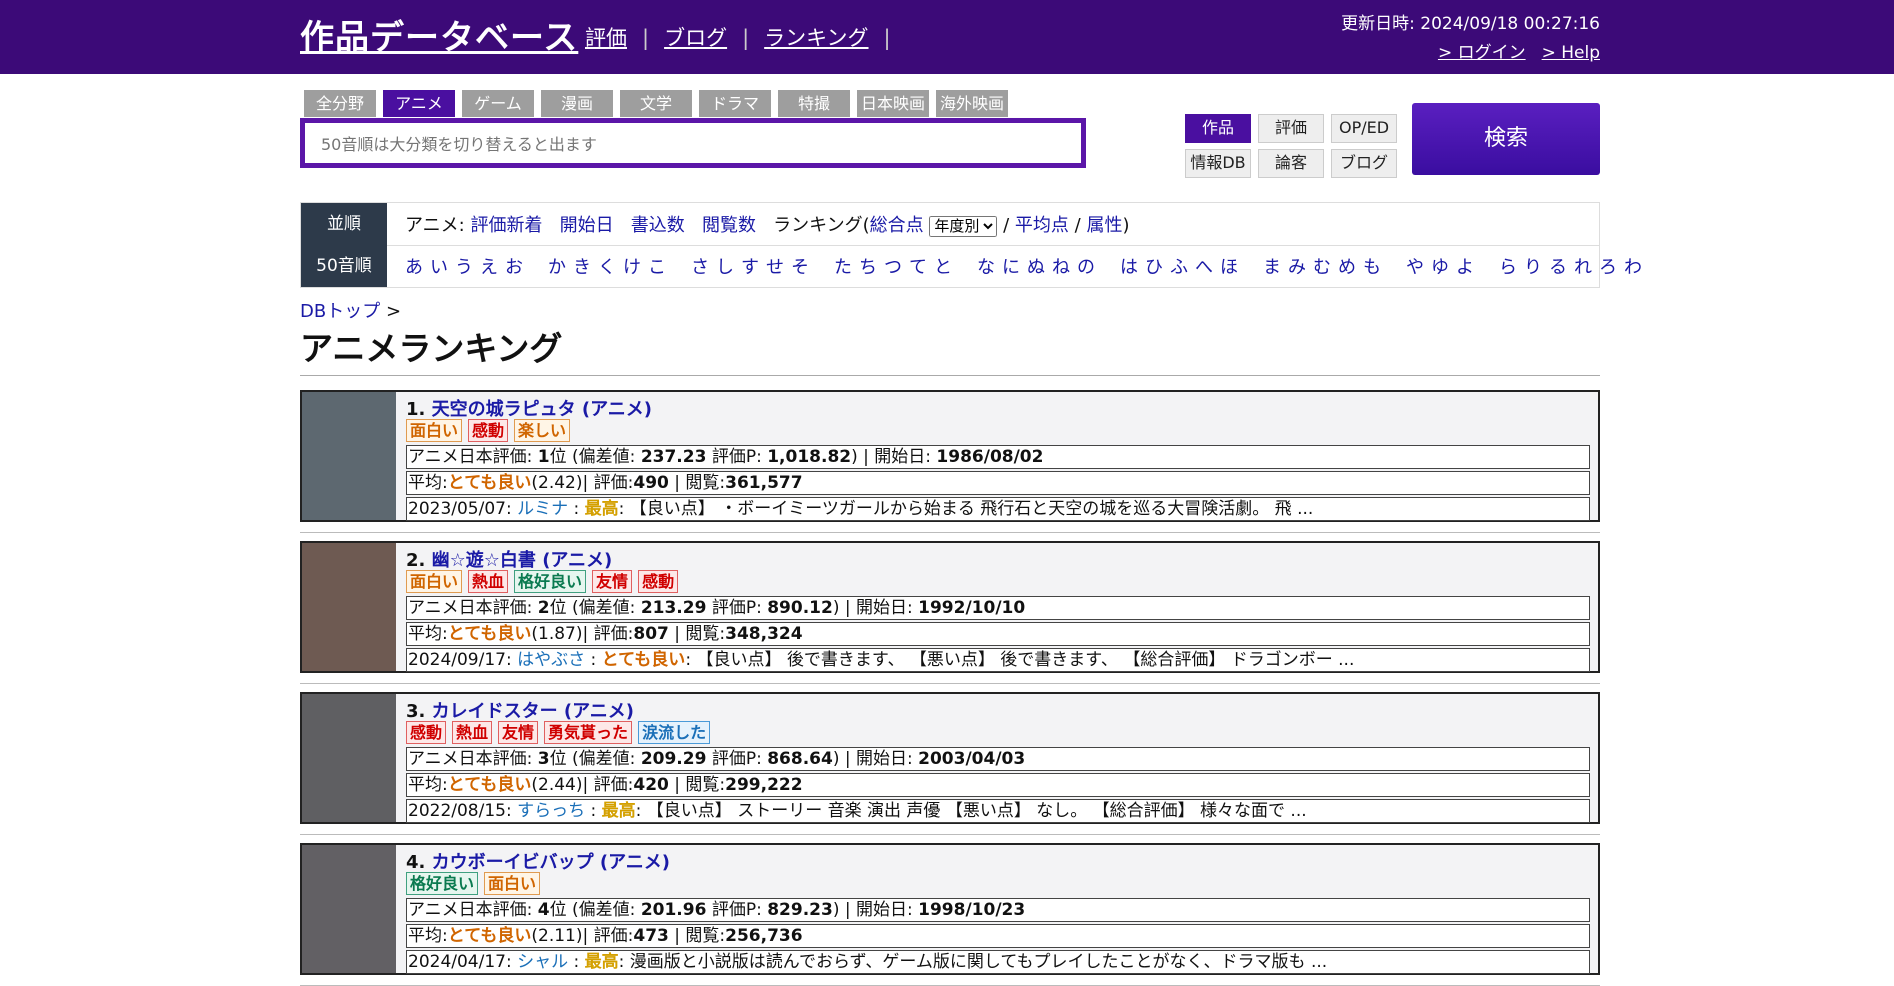 Image resolution: width=1894 pixels, height=986 pixels. I want to click on kana-link: ら, so click(1508, 267).